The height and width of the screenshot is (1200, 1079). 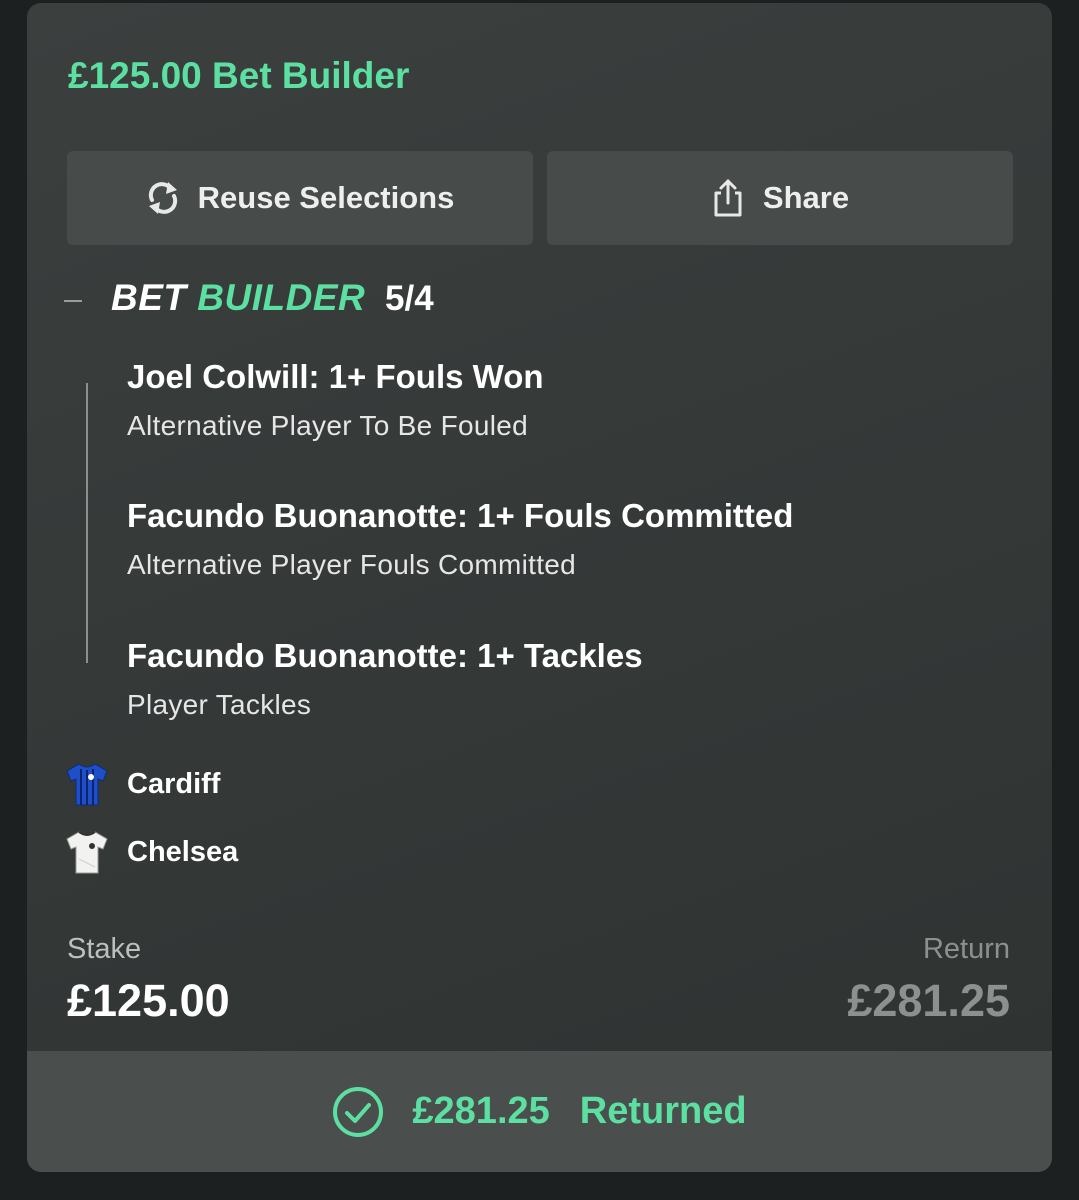 What do you see at coordinates (219, 704) in the screenshot?
I see `selection-market: Player Tackles` at bounding box center [219, 704].